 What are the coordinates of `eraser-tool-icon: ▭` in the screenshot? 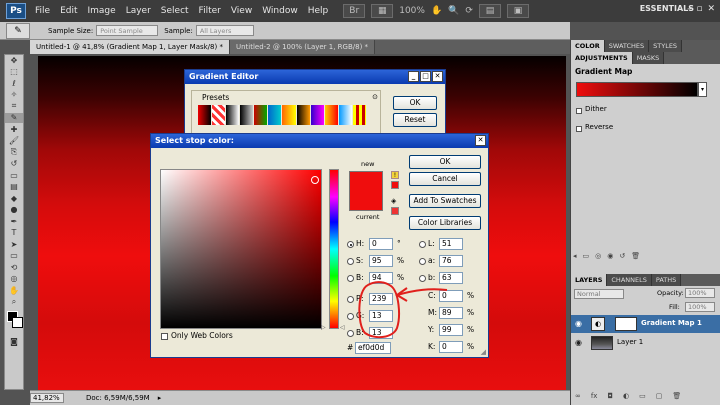 It's located at (14, 175).